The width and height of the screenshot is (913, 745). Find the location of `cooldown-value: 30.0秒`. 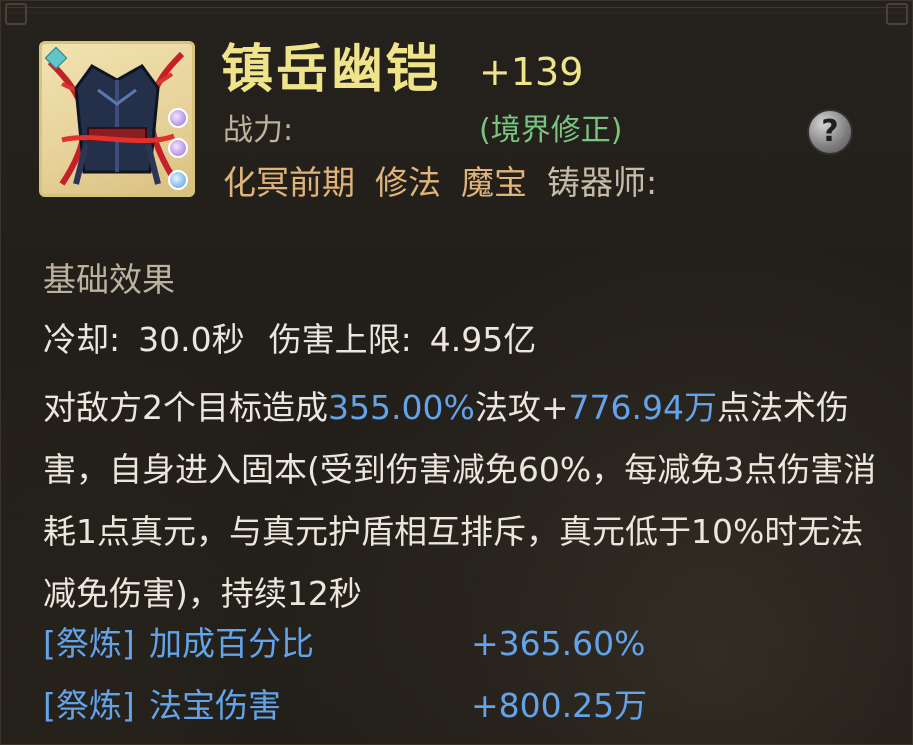

cooldown-value: 30.0秒 is located at coordinates (191, 339).